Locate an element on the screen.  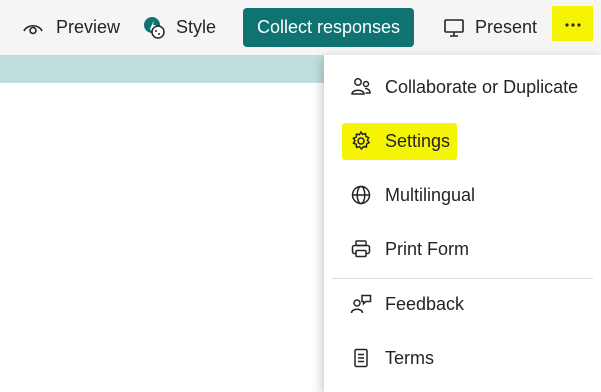
menu-item-terms: Terms is located at coordinates (462, 358).